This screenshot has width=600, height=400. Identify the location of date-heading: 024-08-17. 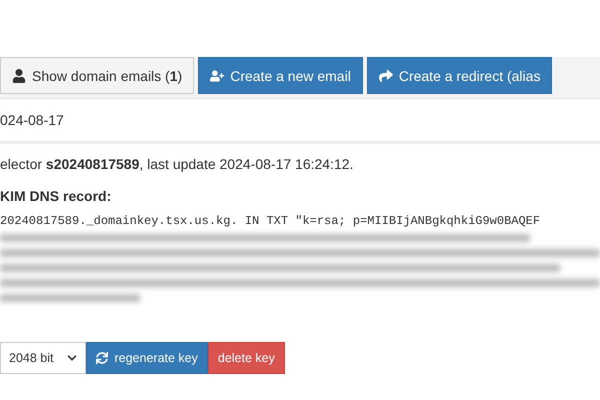
(300, 121).